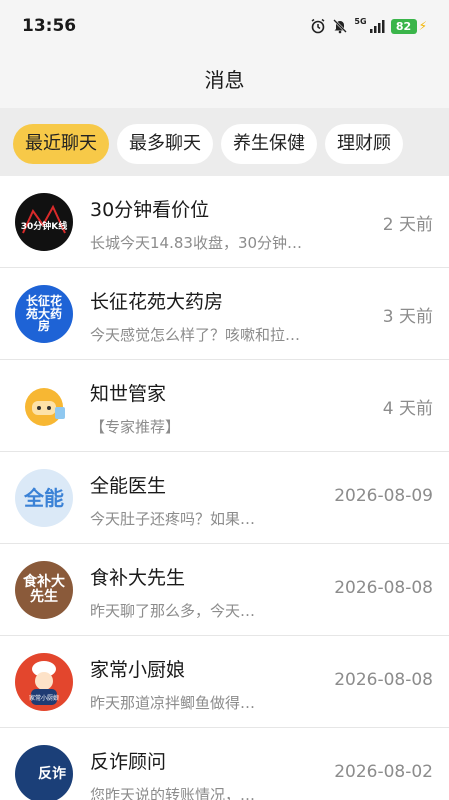 The height and width of the screenshot is (800, 449). I want to click on chat-time: 2026-08-09, so click(383, 496).